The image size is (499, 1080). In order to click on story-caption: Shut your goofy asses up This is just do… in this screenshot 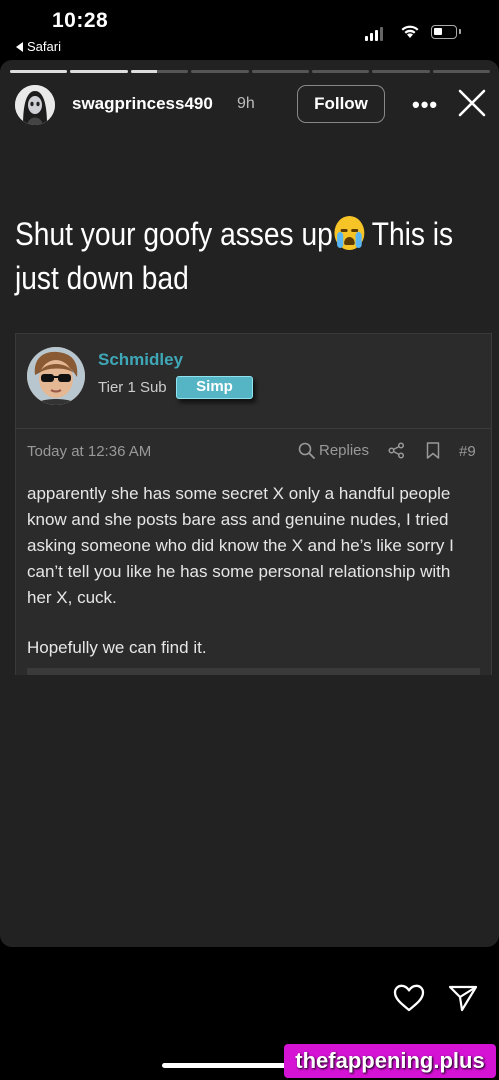, I will do `click(248, 256)`.